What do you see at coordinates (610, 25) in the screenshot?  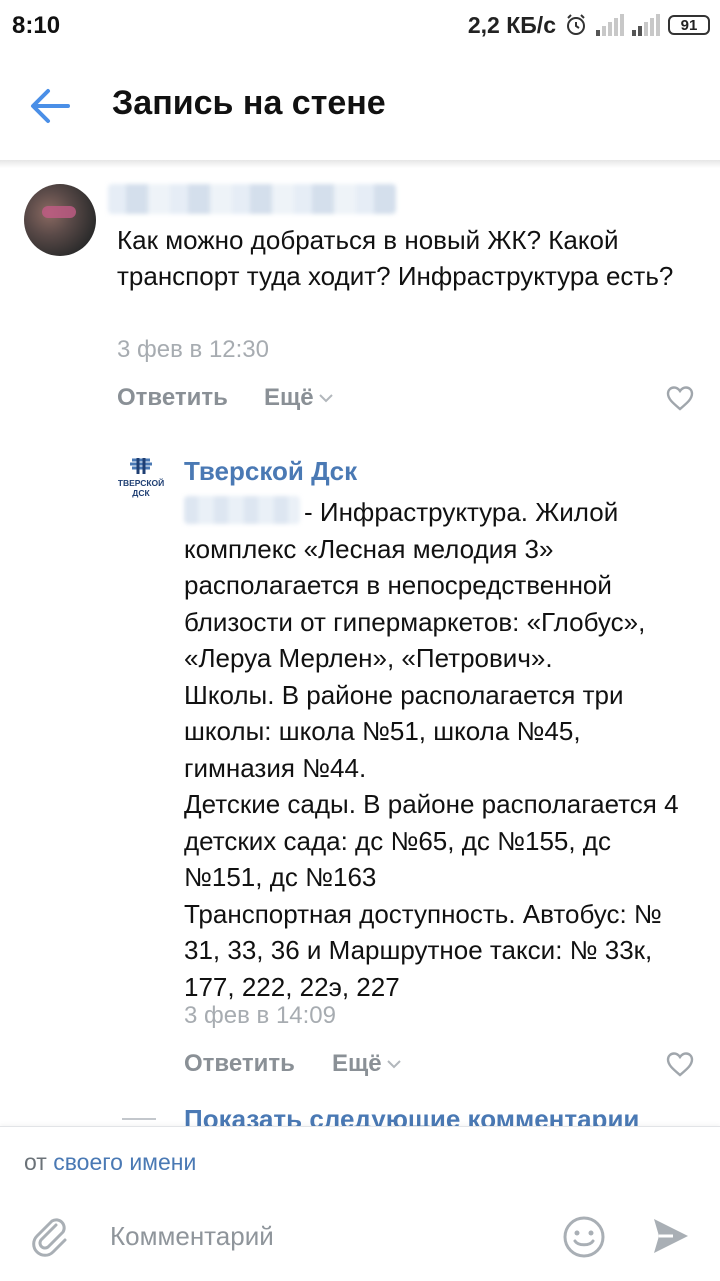 I see `signal-icon-sim1` at bounding box center [610, 25].